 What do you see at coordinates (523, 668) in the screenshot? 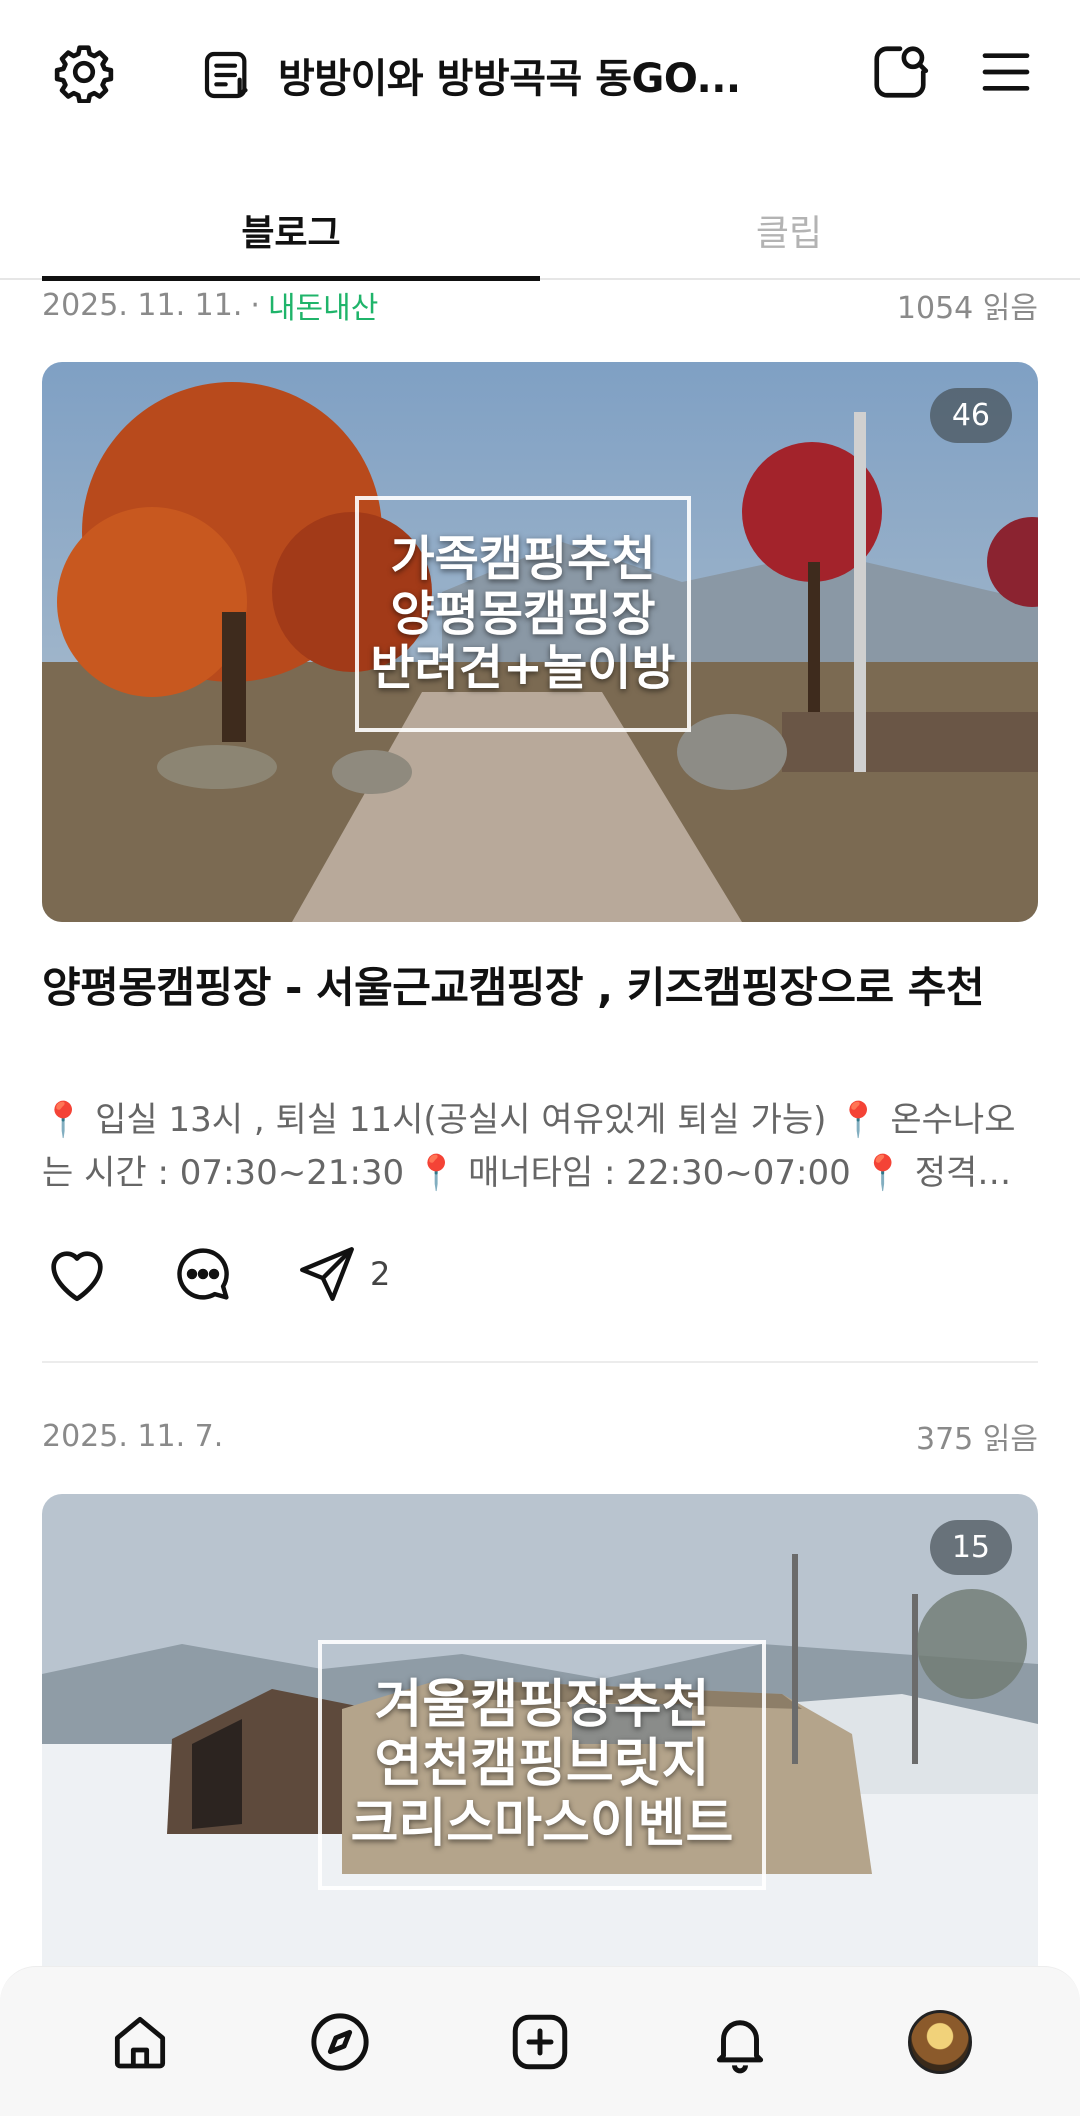
I see `caption-line: 반려견+놀이방` at bounding box center [523, 668].